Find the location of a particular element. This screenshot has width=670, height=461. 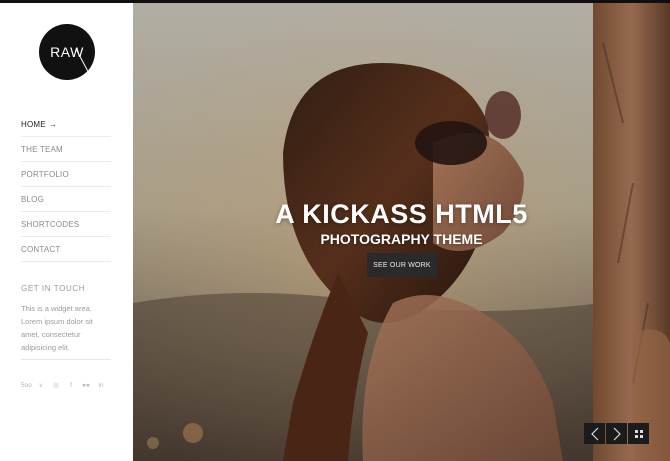

500px-icon: 5oo is located at coordinates (26, 386).